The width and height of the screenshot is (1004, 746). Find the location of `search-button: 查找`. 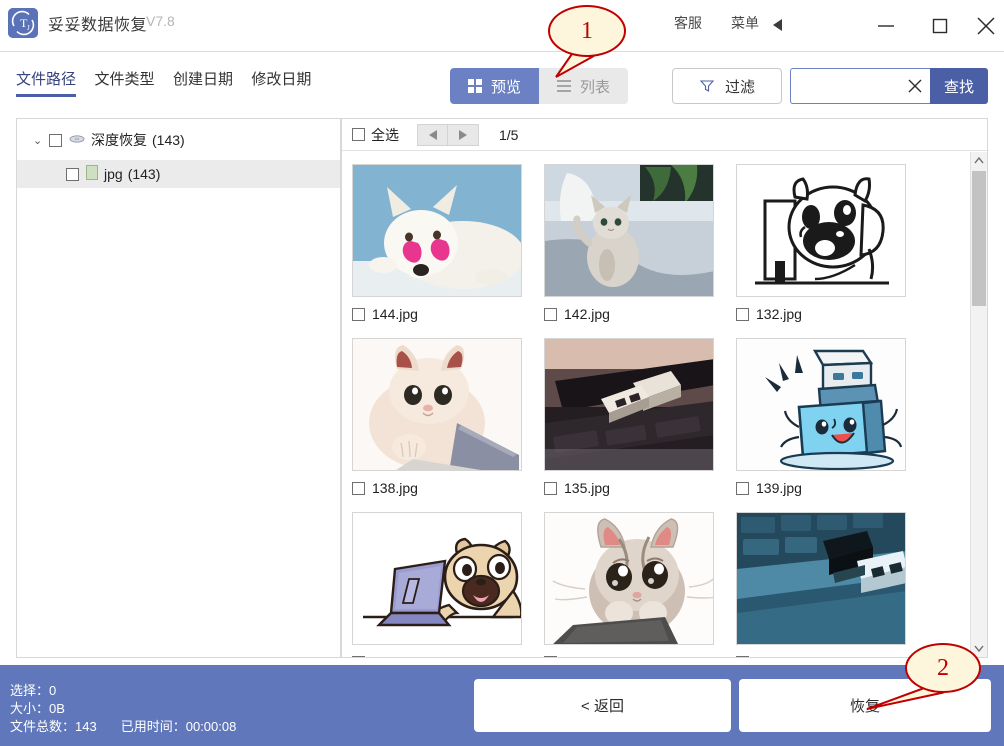

search-button: 查找 is located at coordinates (959, 86).